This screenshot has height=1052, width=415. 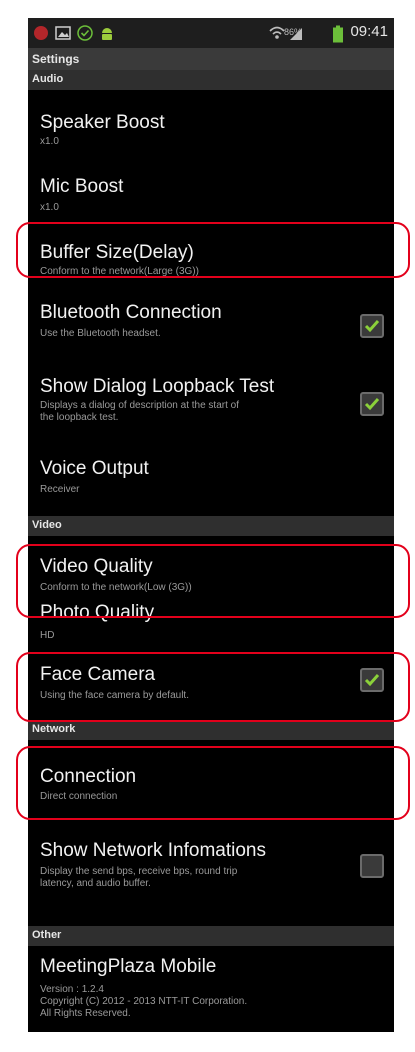 What do you see at coordinates (47, 525) in the screenshot?
I see `section-label: Video` at bounding box center [47, 525].